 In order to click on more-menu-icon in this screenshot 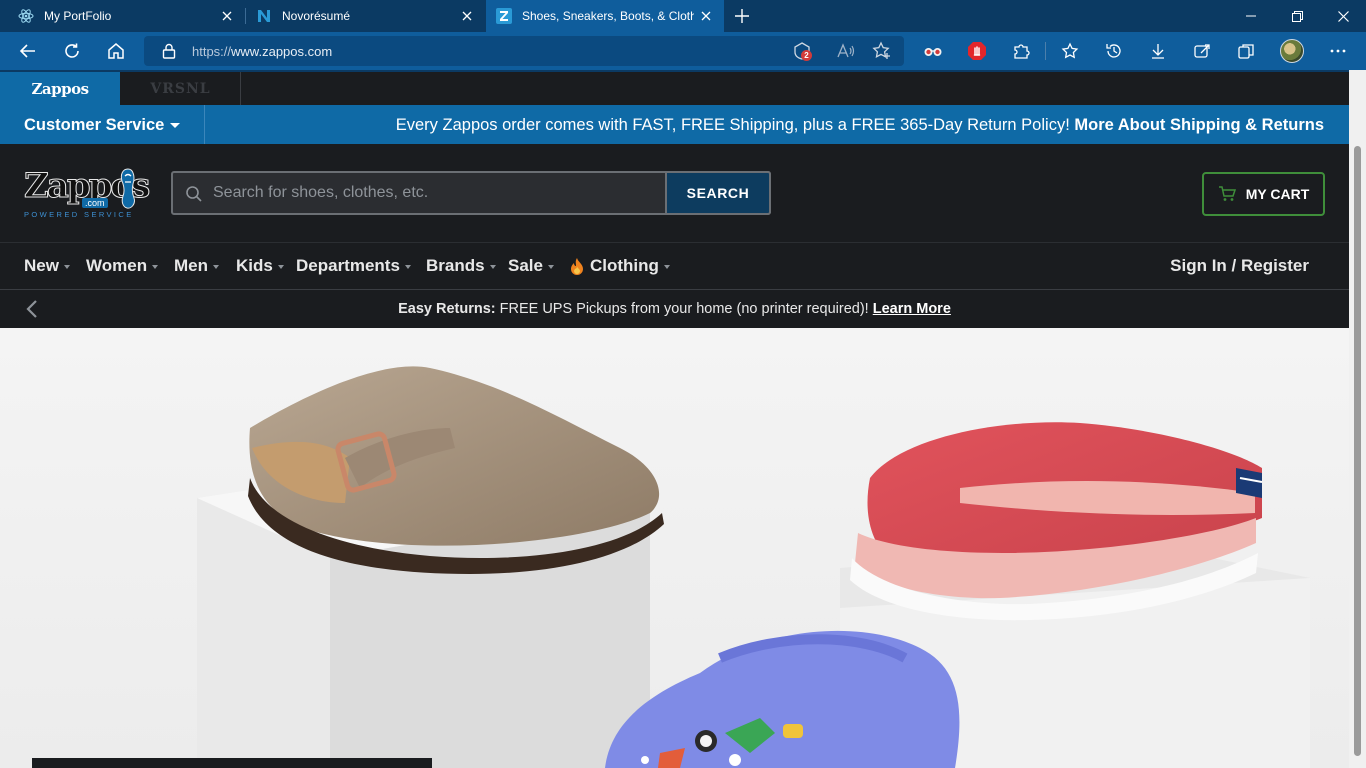, I will do `click(1338, 51)`.